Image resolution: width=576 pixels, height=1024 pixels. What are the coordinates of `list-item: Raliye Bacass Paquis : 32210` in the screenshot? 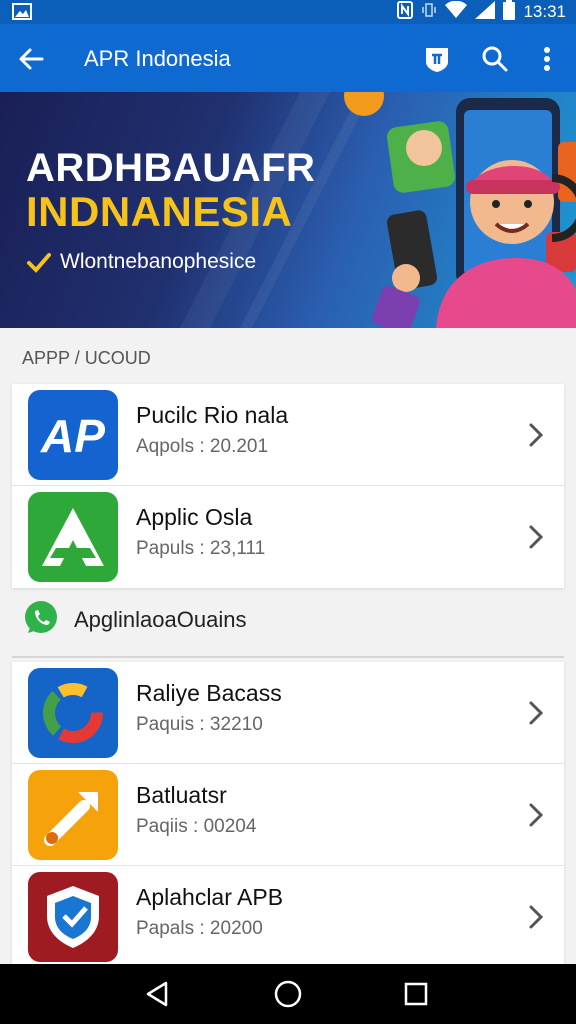 It's located at (288, 713).